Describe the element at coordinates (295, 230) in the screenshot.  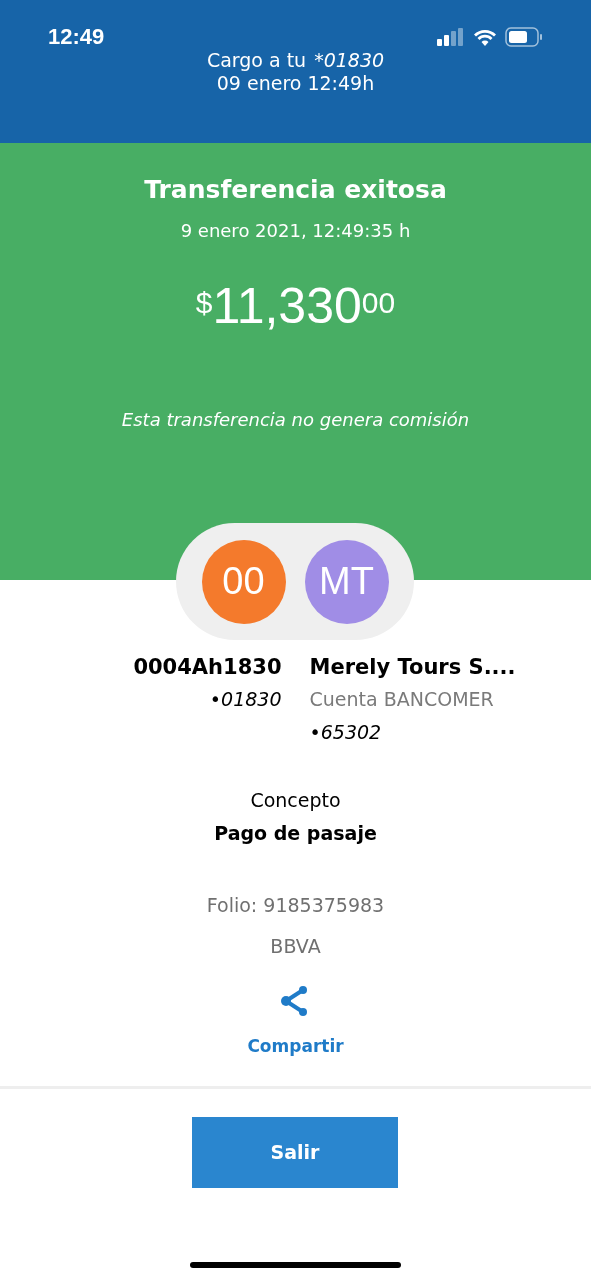
I see `result-datetime: 9 enero 2021, 12:49:35 h` at that location.